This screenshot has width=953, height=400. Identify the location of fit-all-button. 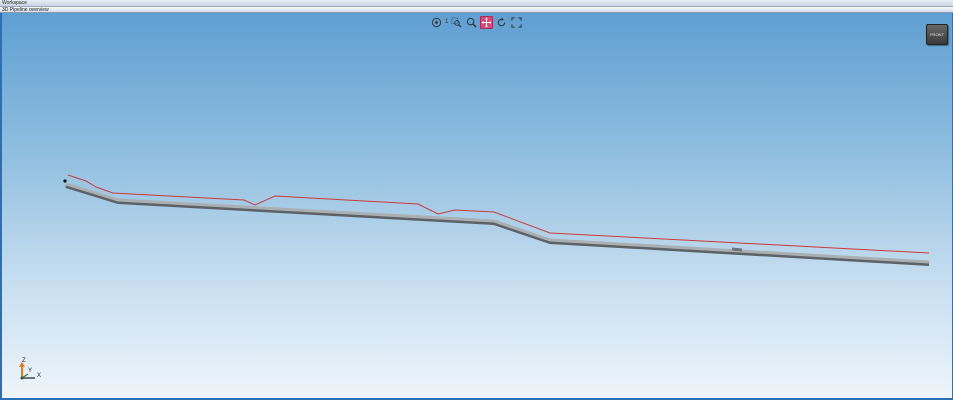
(516, 22).